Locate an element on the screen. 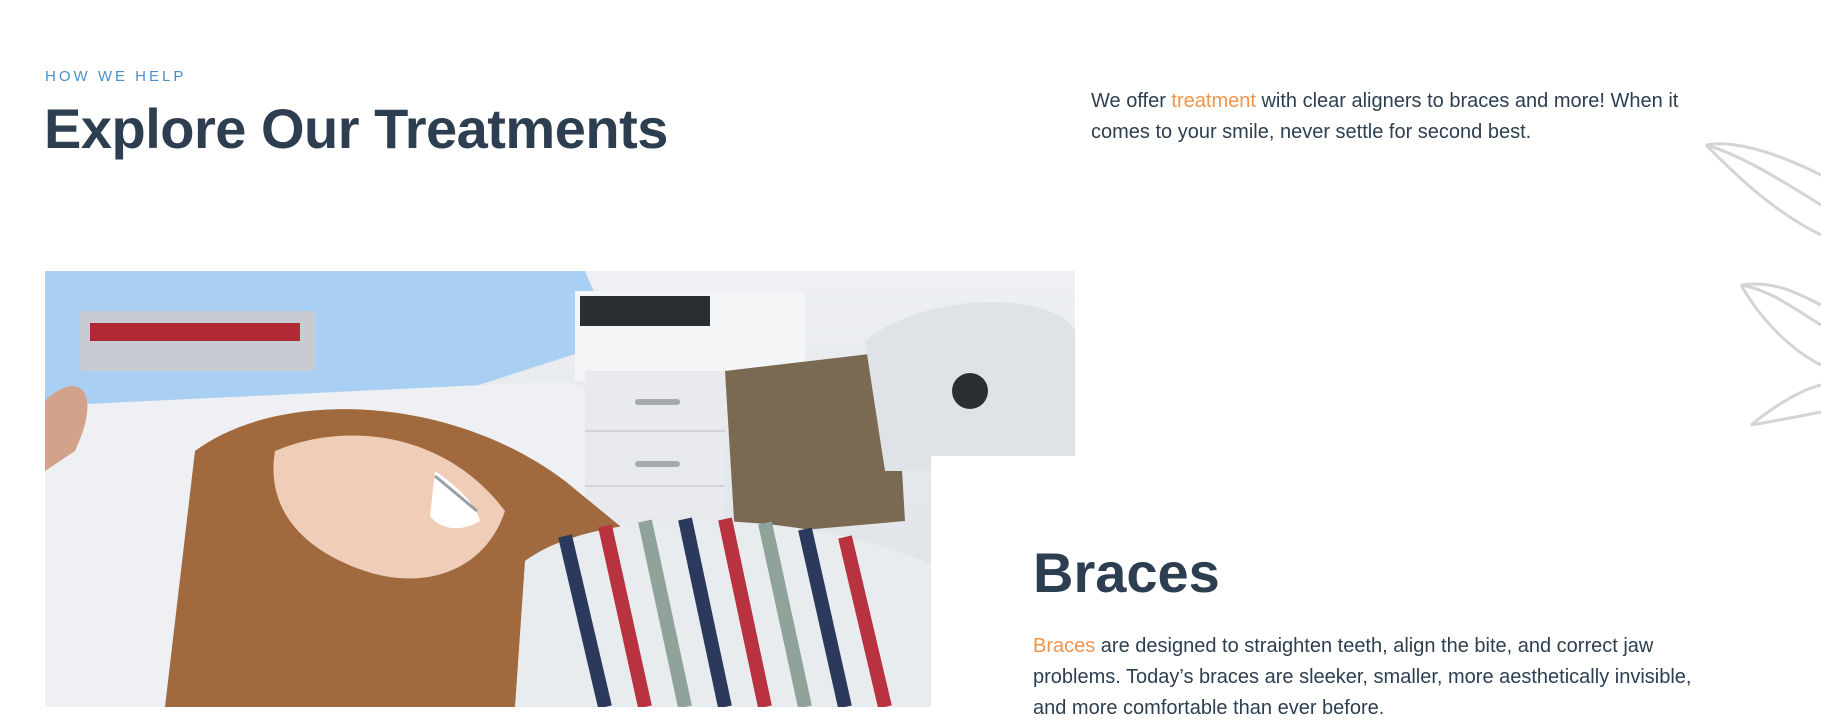  intro-prefix: We offer is located at coordinates (1131, 101).